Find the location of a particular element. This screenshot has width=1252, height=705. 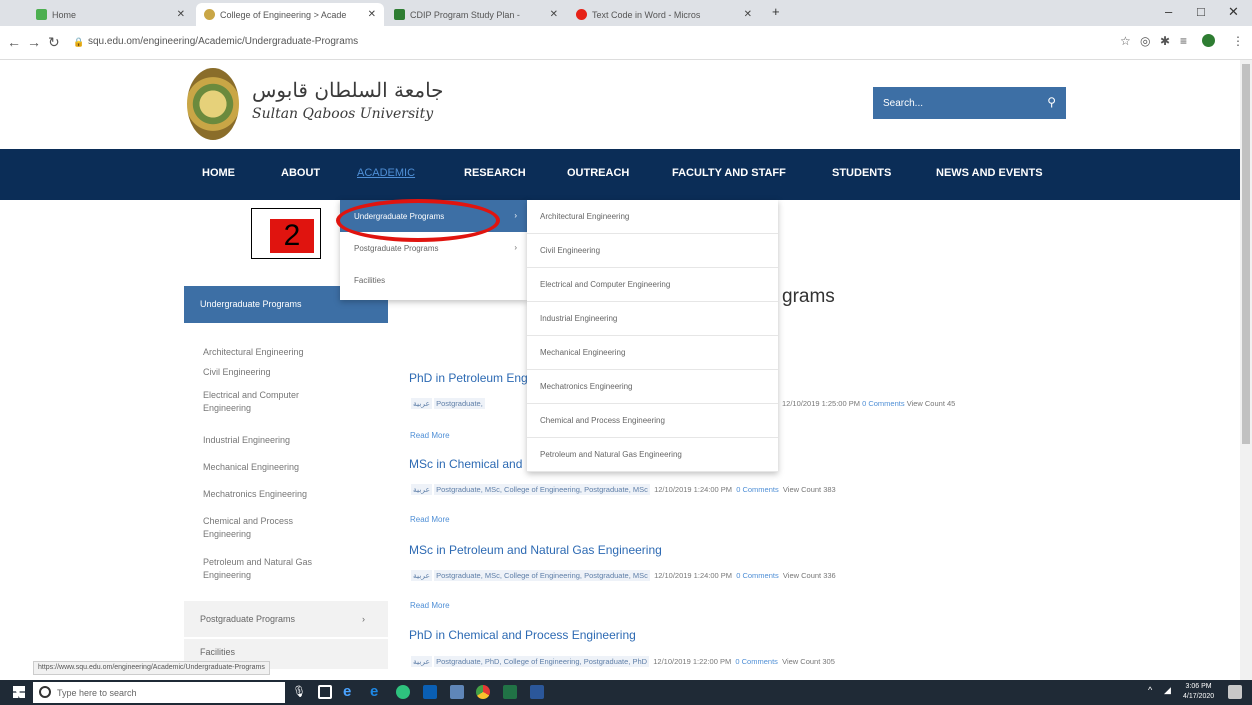

sidebar-item-chemical: Chemical and Process Engineering is located at coordinates (263, 528).